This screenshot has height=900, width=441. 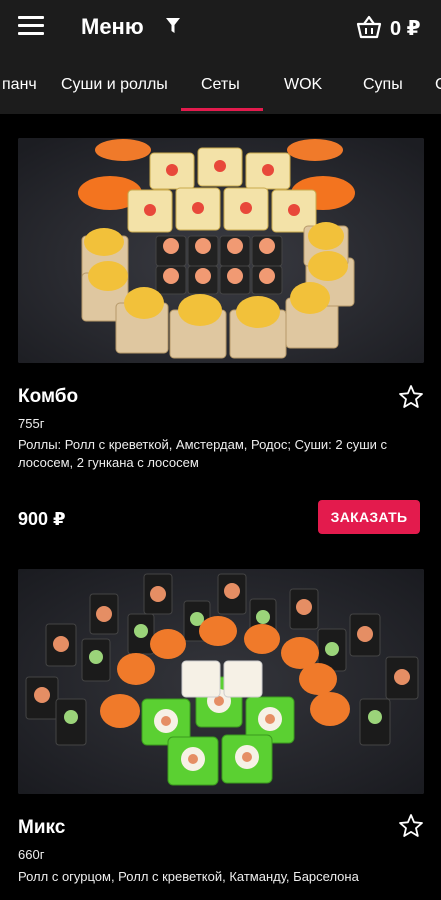 What do you see at coordinates (220, 28) in the screenshot?
I see `app-bar: Меню 0 ₽` at bounding box center [220, 28].